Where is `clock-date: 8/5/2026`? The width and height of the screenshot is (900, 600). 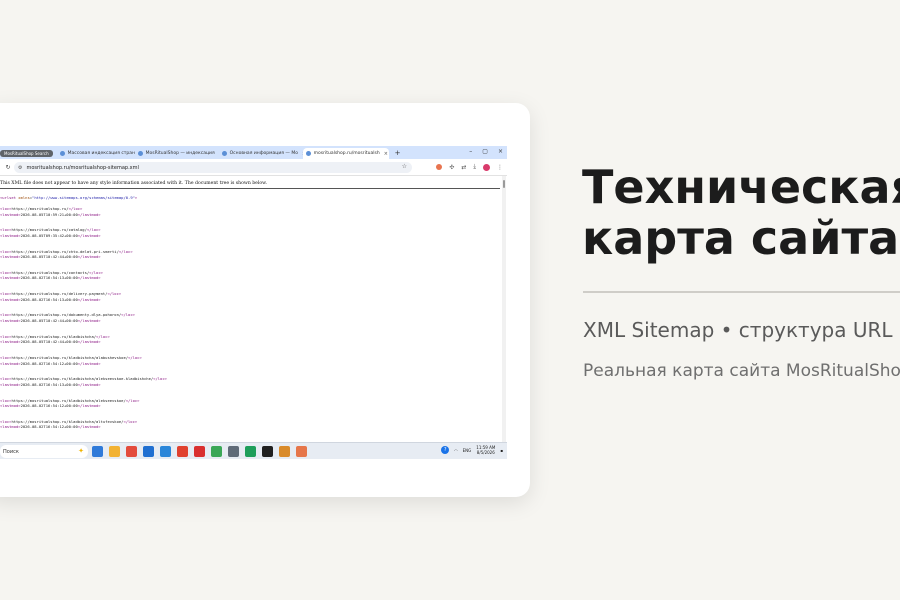
clock-date: 8/5/2026 is located at coordinates (485, 452).